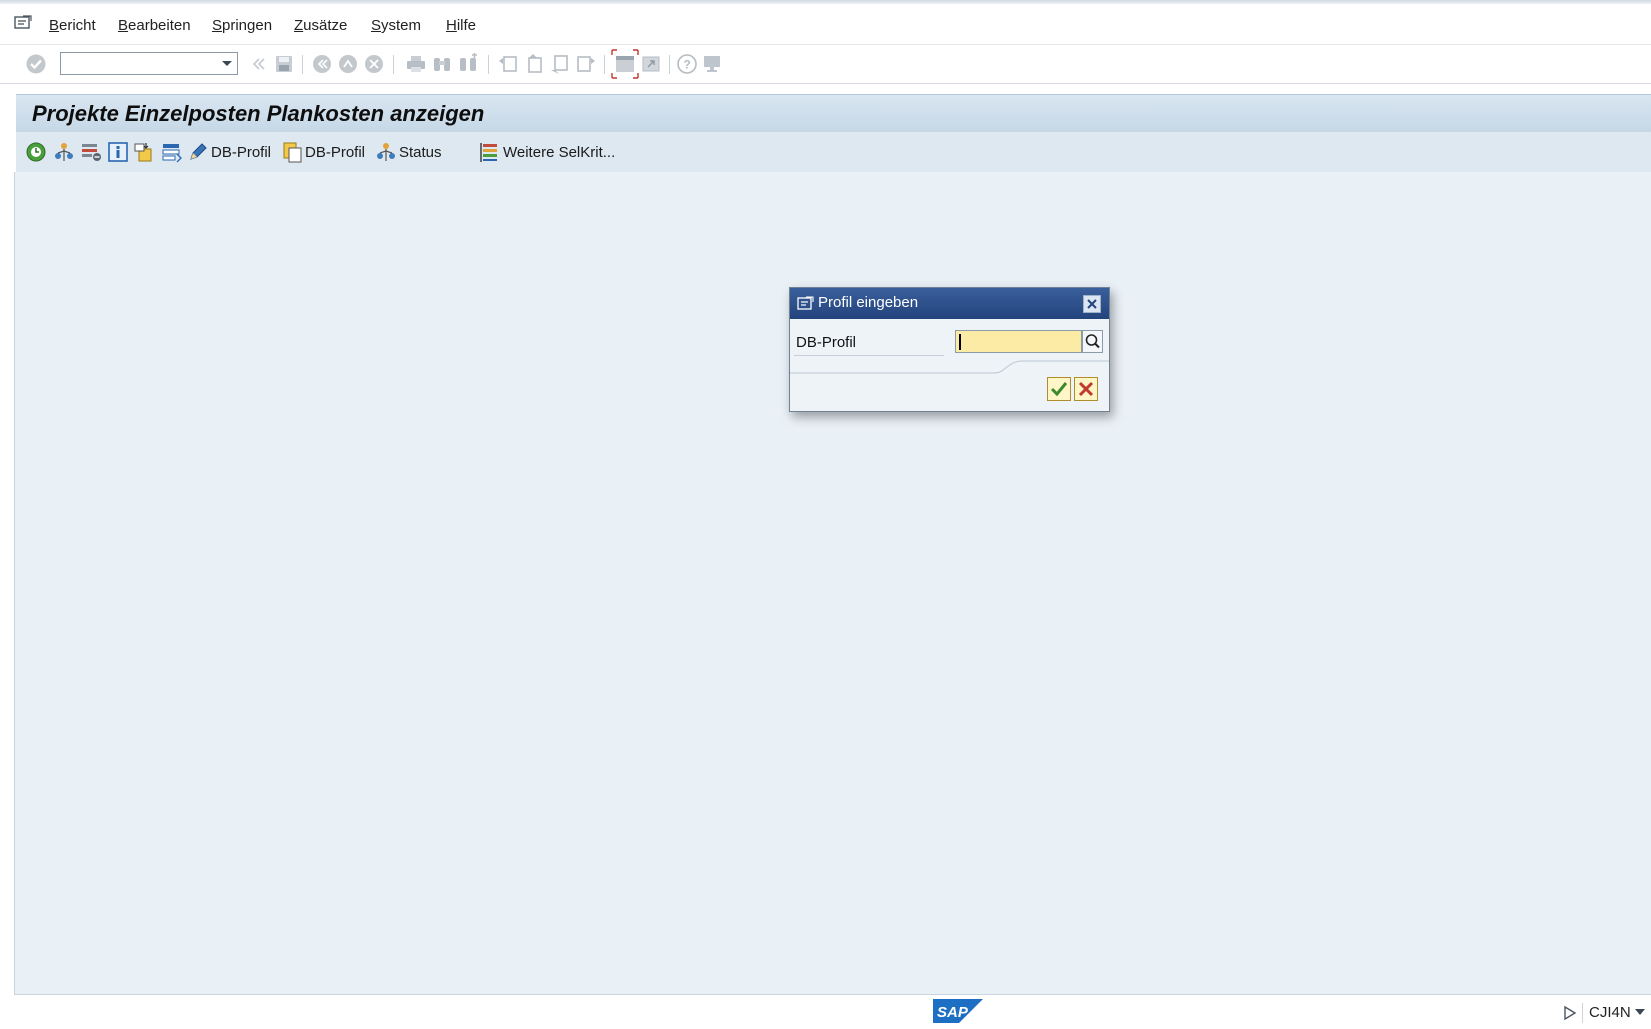  What do you see at coordinates (396, 25) in the screenshot?
I see `menu-system: System` at bounding box center [396, 25].